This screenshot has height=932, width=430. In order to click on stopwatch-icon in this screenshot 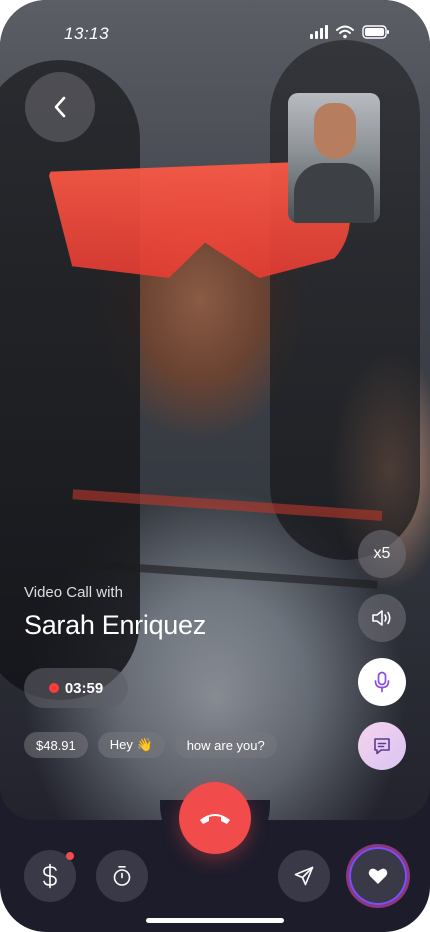, I will do `click(122, 876)`.